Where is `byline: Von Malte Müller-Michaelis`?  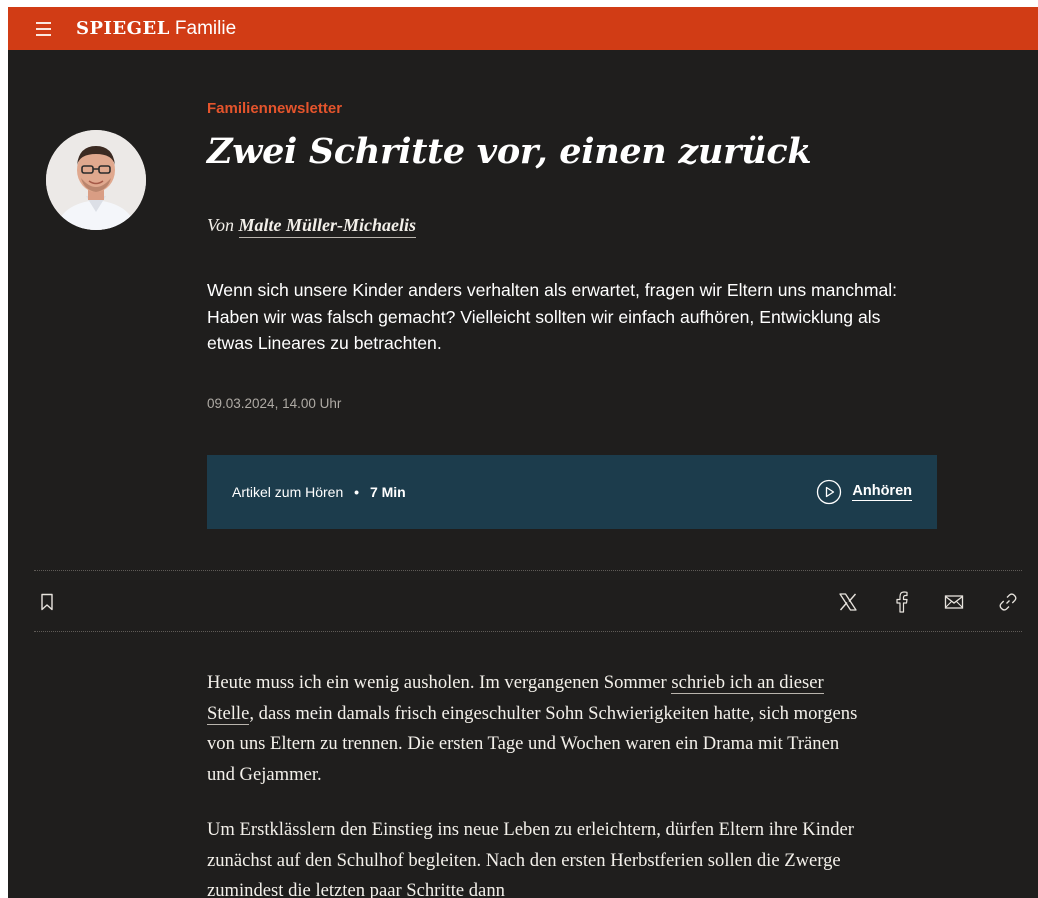
byline: Von Malte Müller-Michaelis is located at coordinates (312, 226).